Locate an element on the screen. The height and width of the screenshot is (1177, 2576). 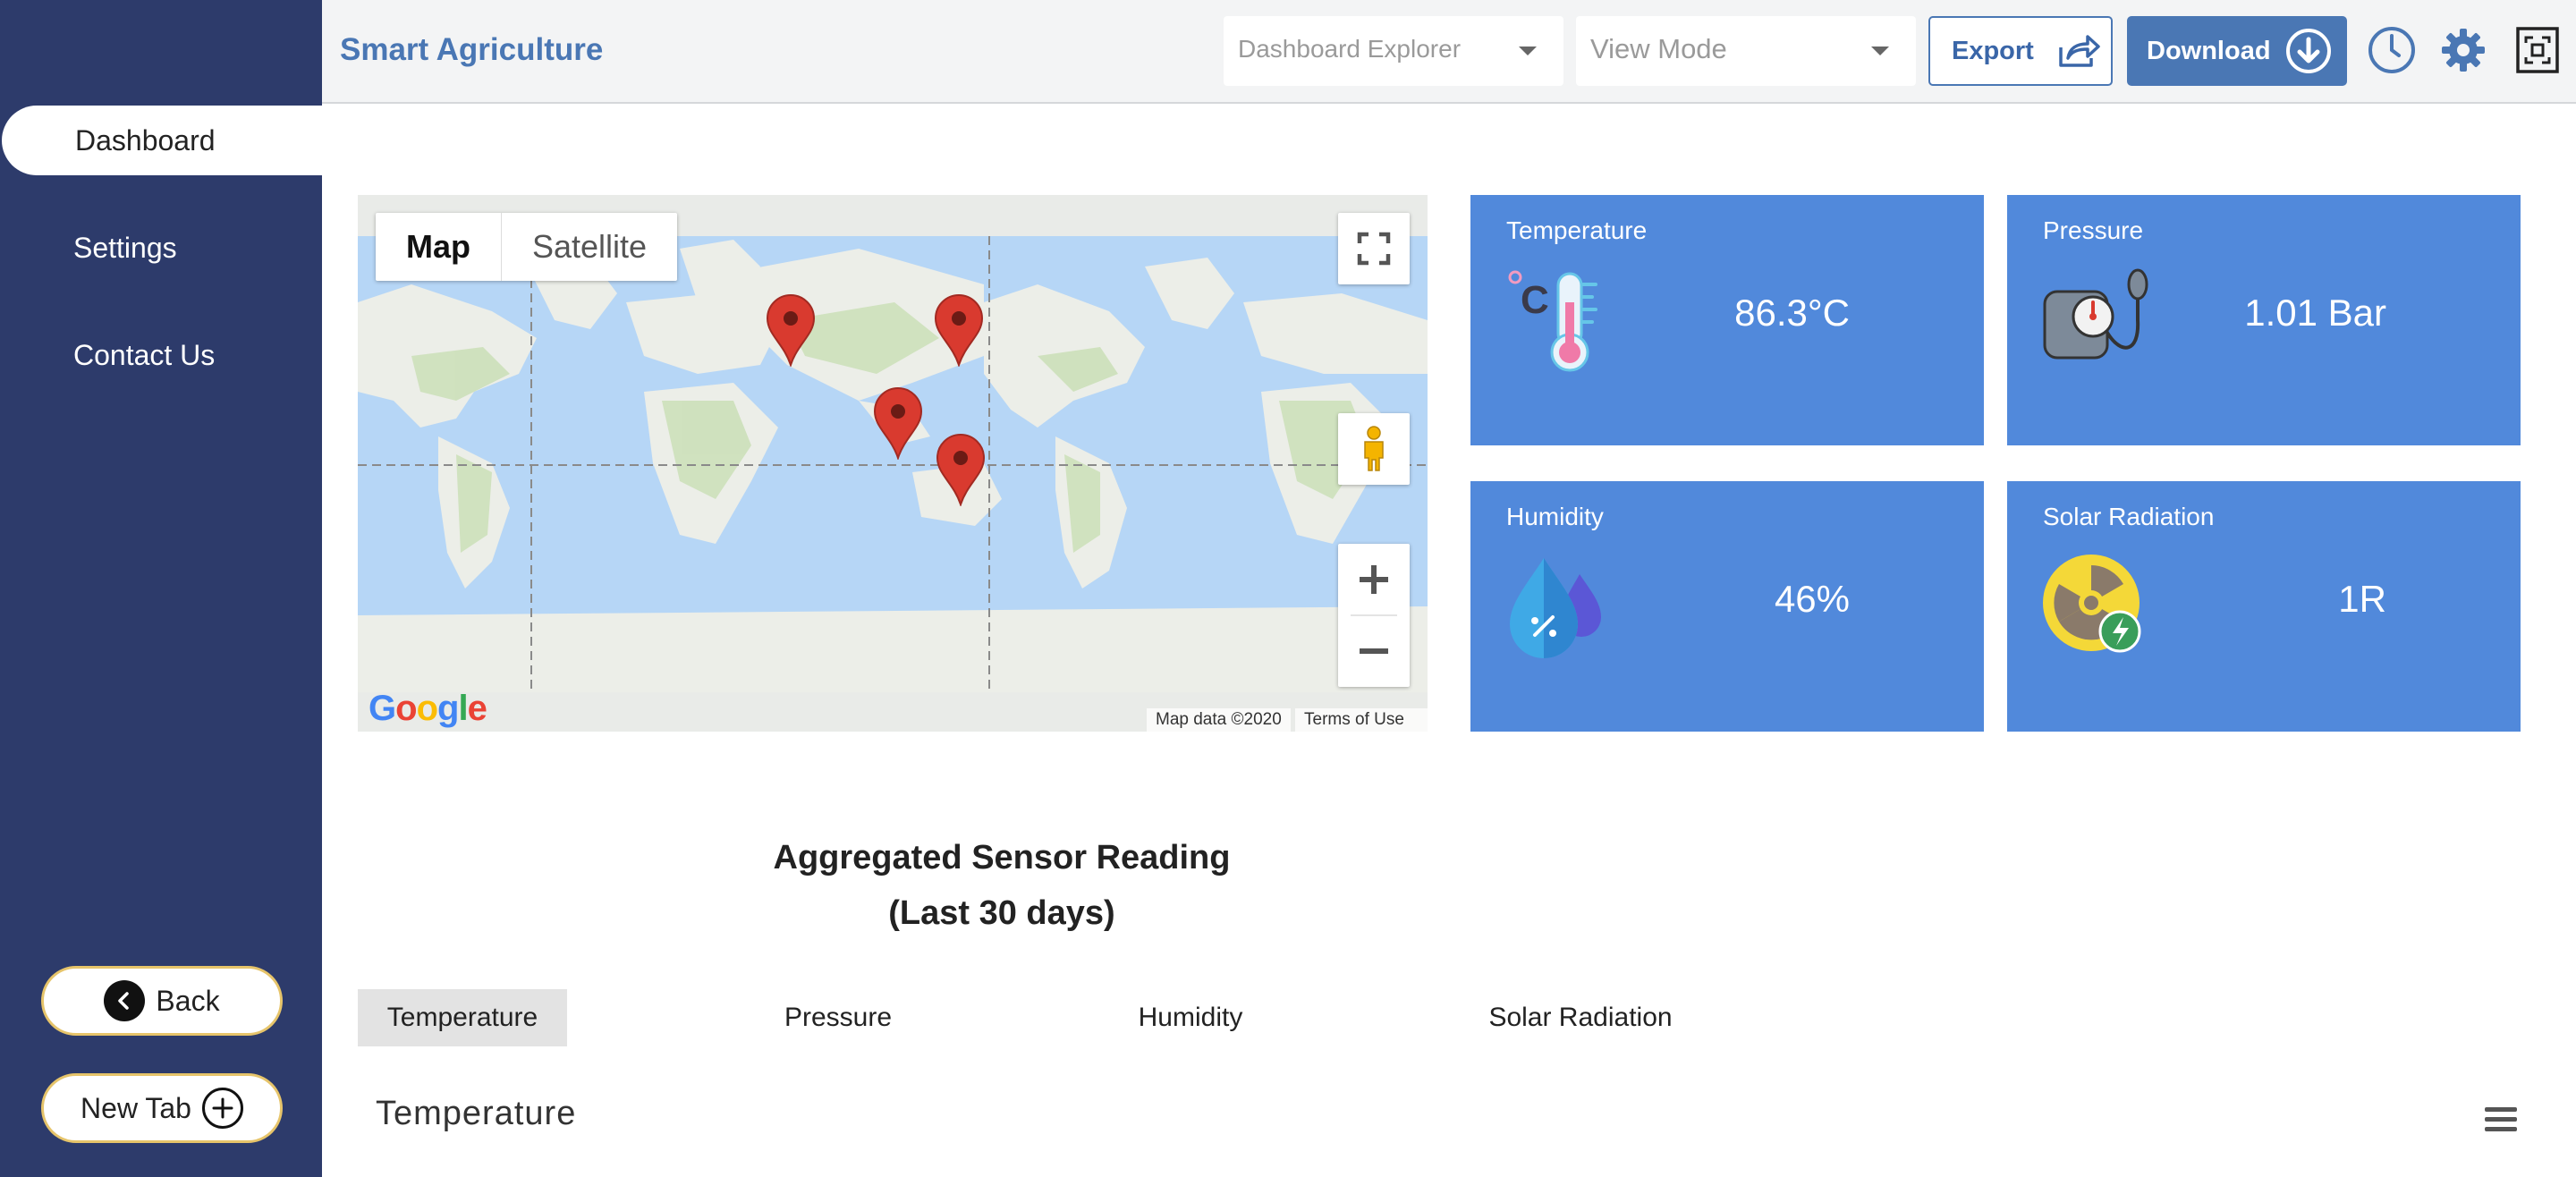
fullscreen-button is located at coordinates (1374, 248).